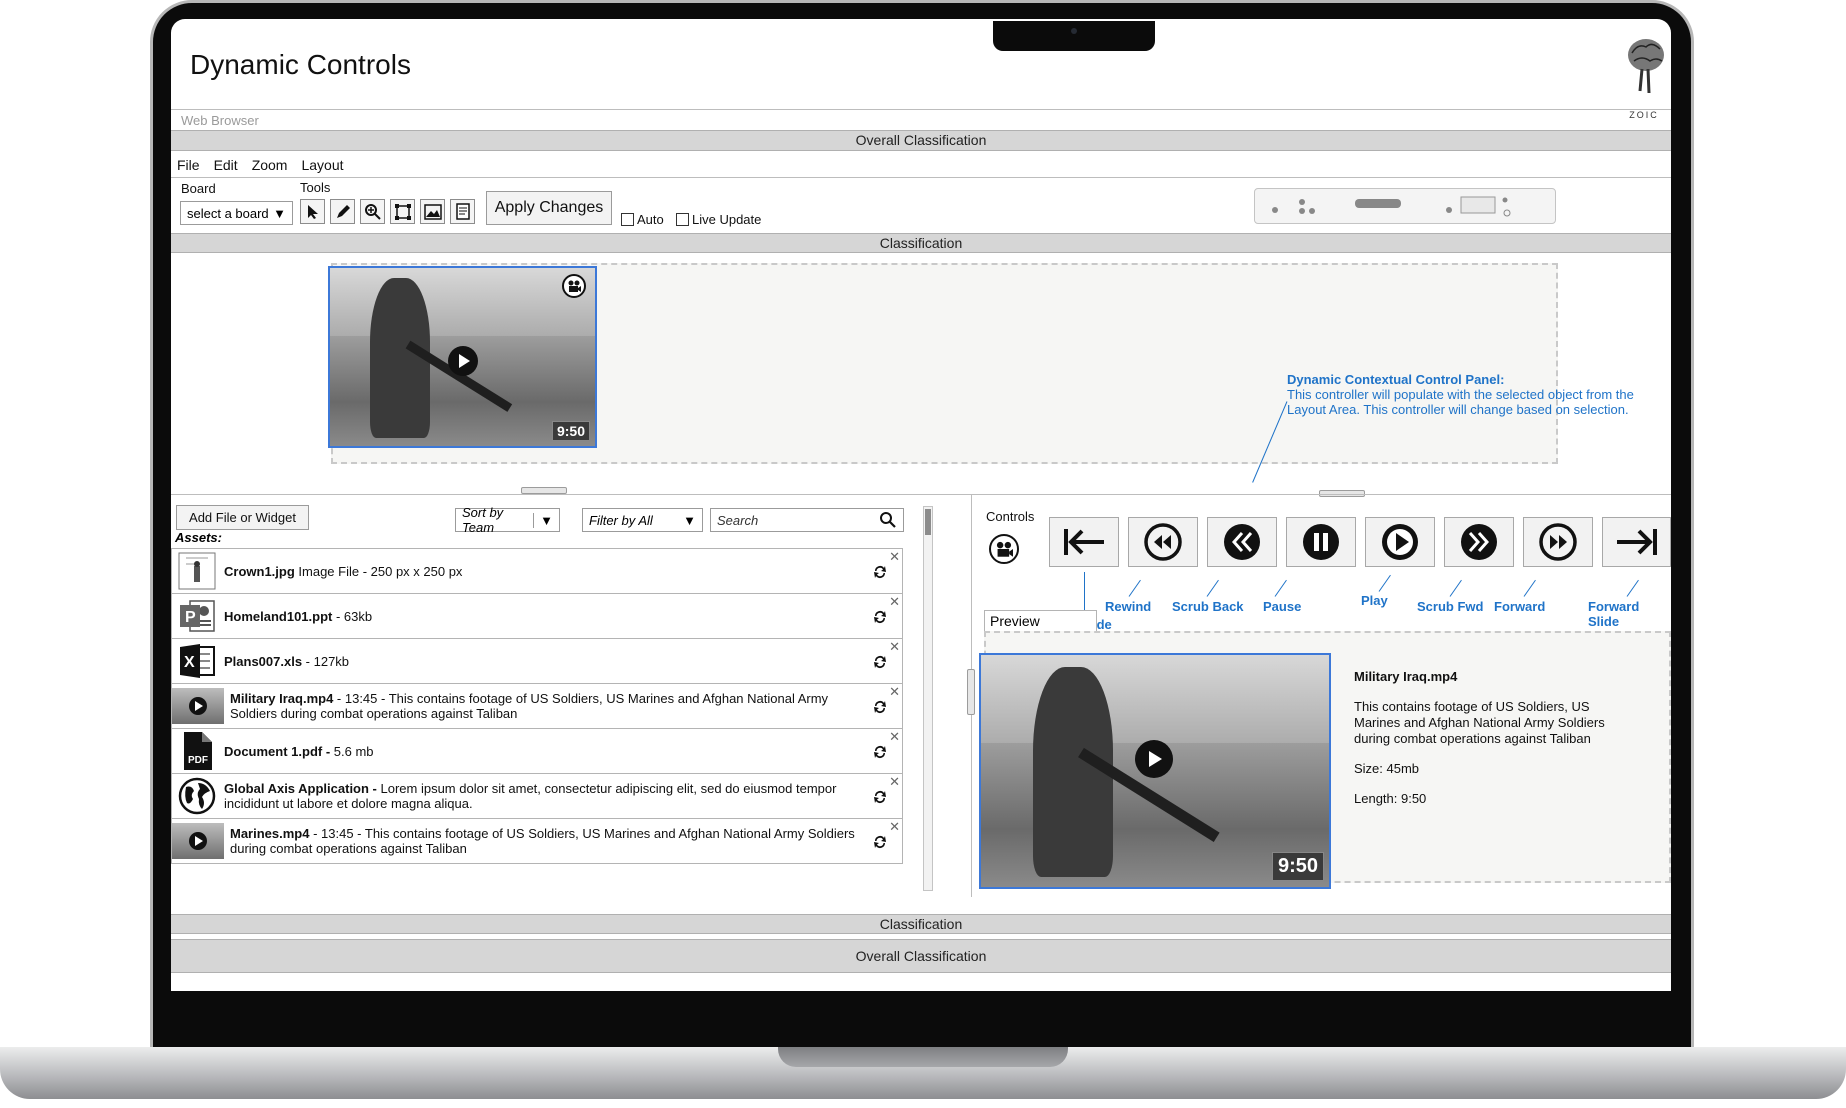  What do you see at coordinates (259, 571) in the screenshot?
I see `asset-name: Crown1.jpg` at bounding box center [259, 571].